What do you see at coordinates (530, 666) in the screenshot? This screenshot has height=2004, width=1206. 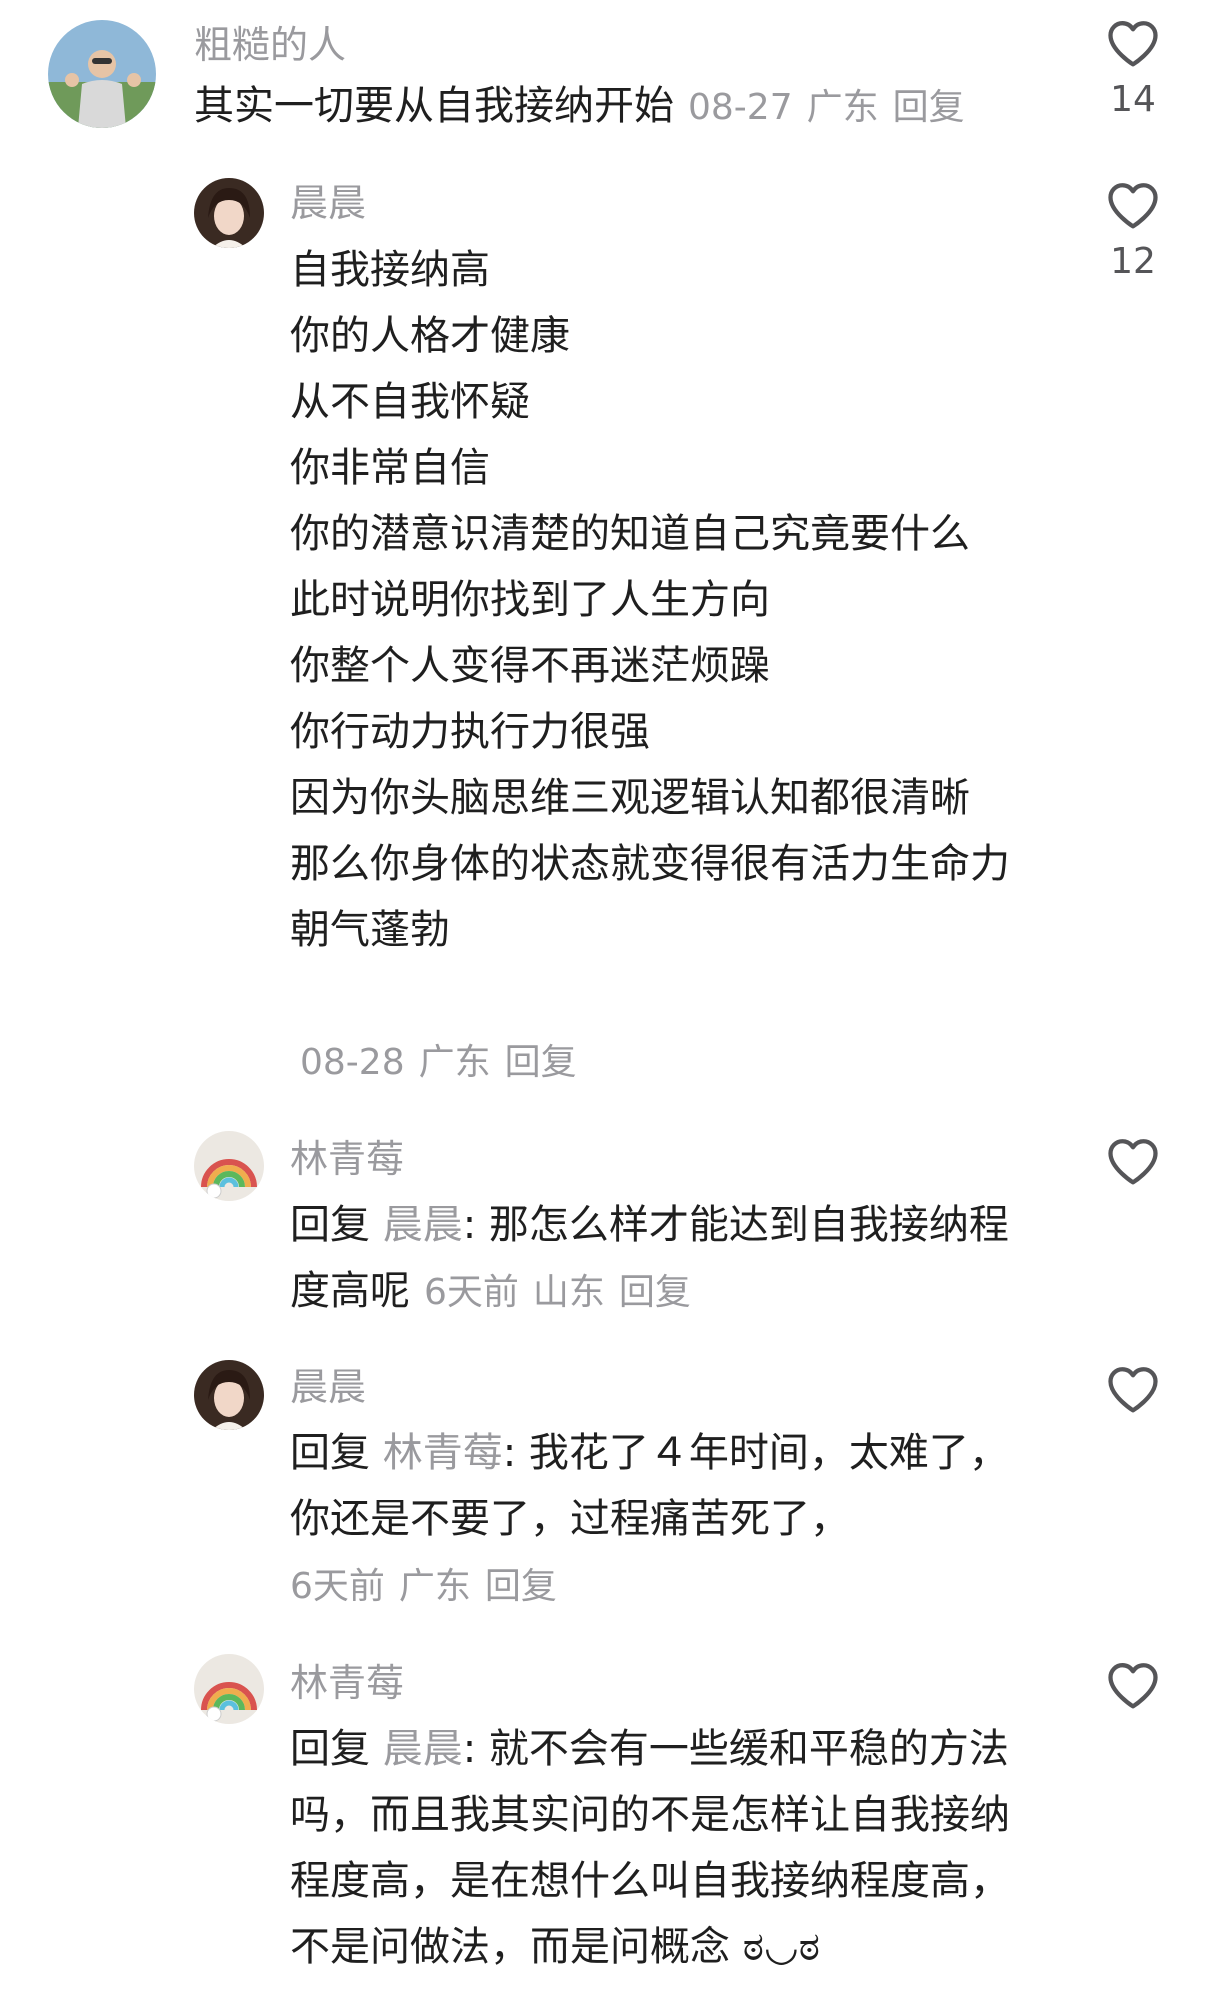 I see `comment-line: 你整个人变得不再迷茫烦躁` at bounding box center [530, 666].